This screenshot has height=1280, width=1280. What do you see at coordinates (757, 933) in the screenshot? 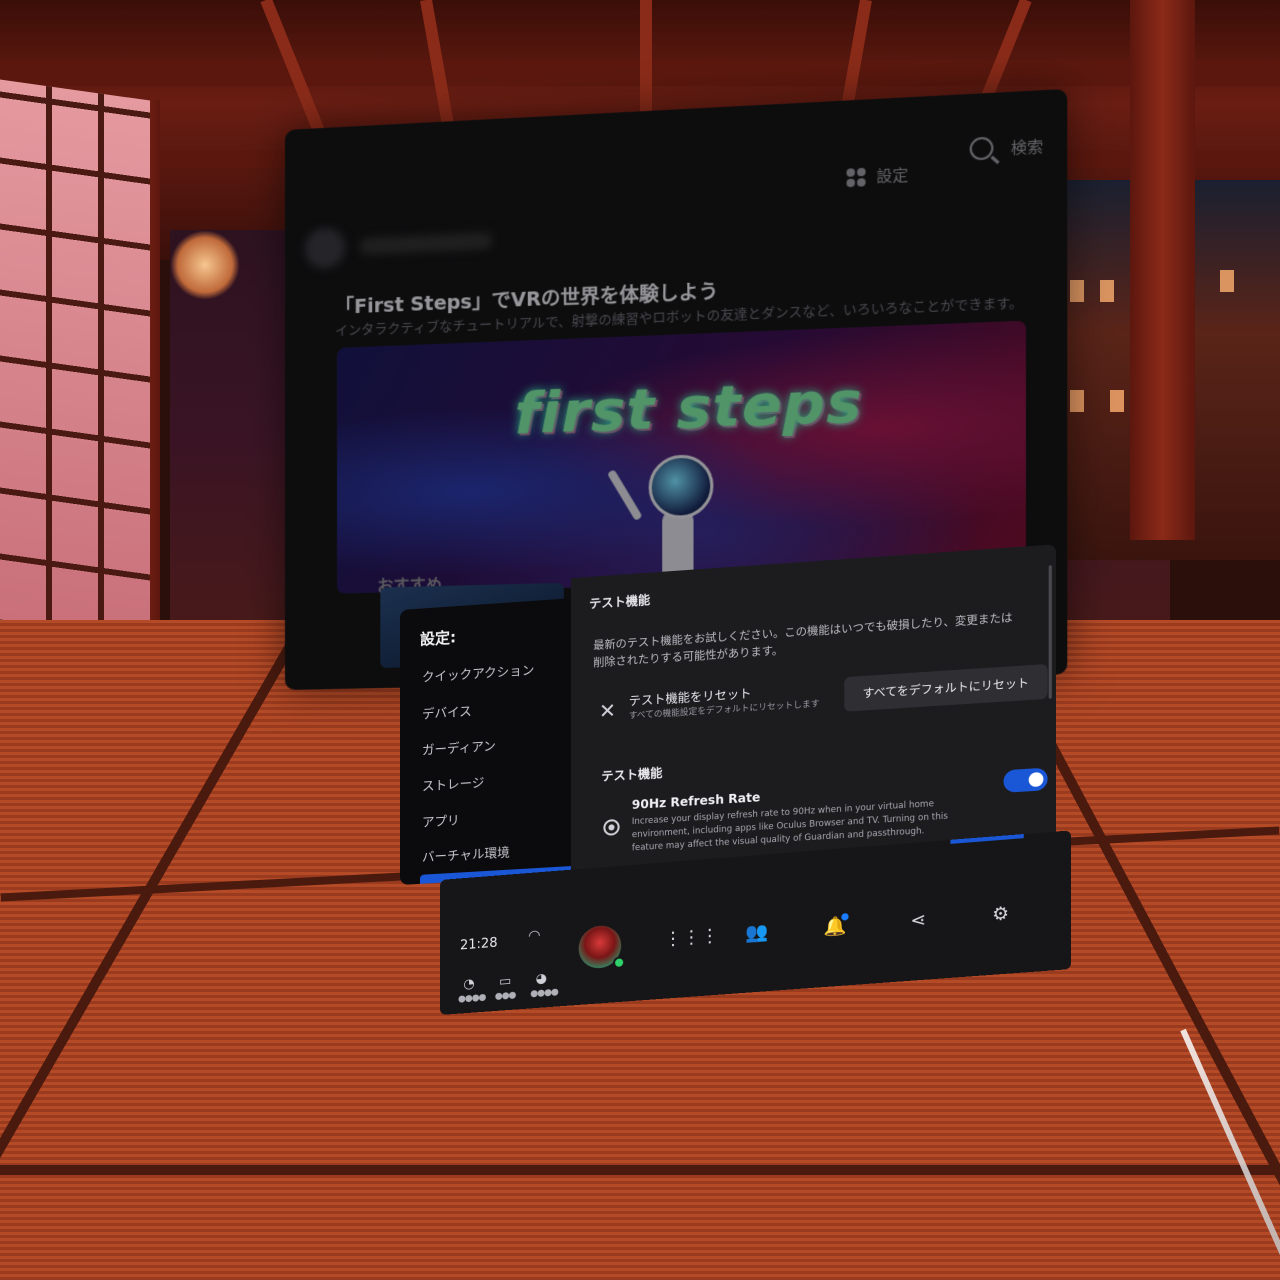
I see `people-icon: 👥` at bounding box center [757, 933].